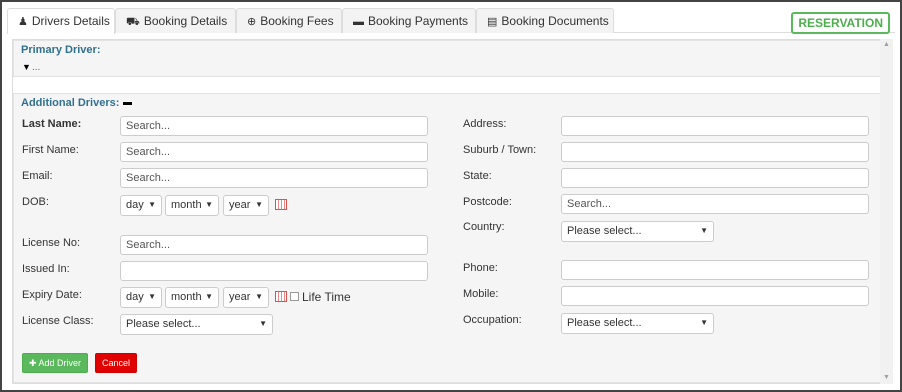 The width and height of the screenshot is (902, 392). I want to click on issued-in-input, so click(274, 271).